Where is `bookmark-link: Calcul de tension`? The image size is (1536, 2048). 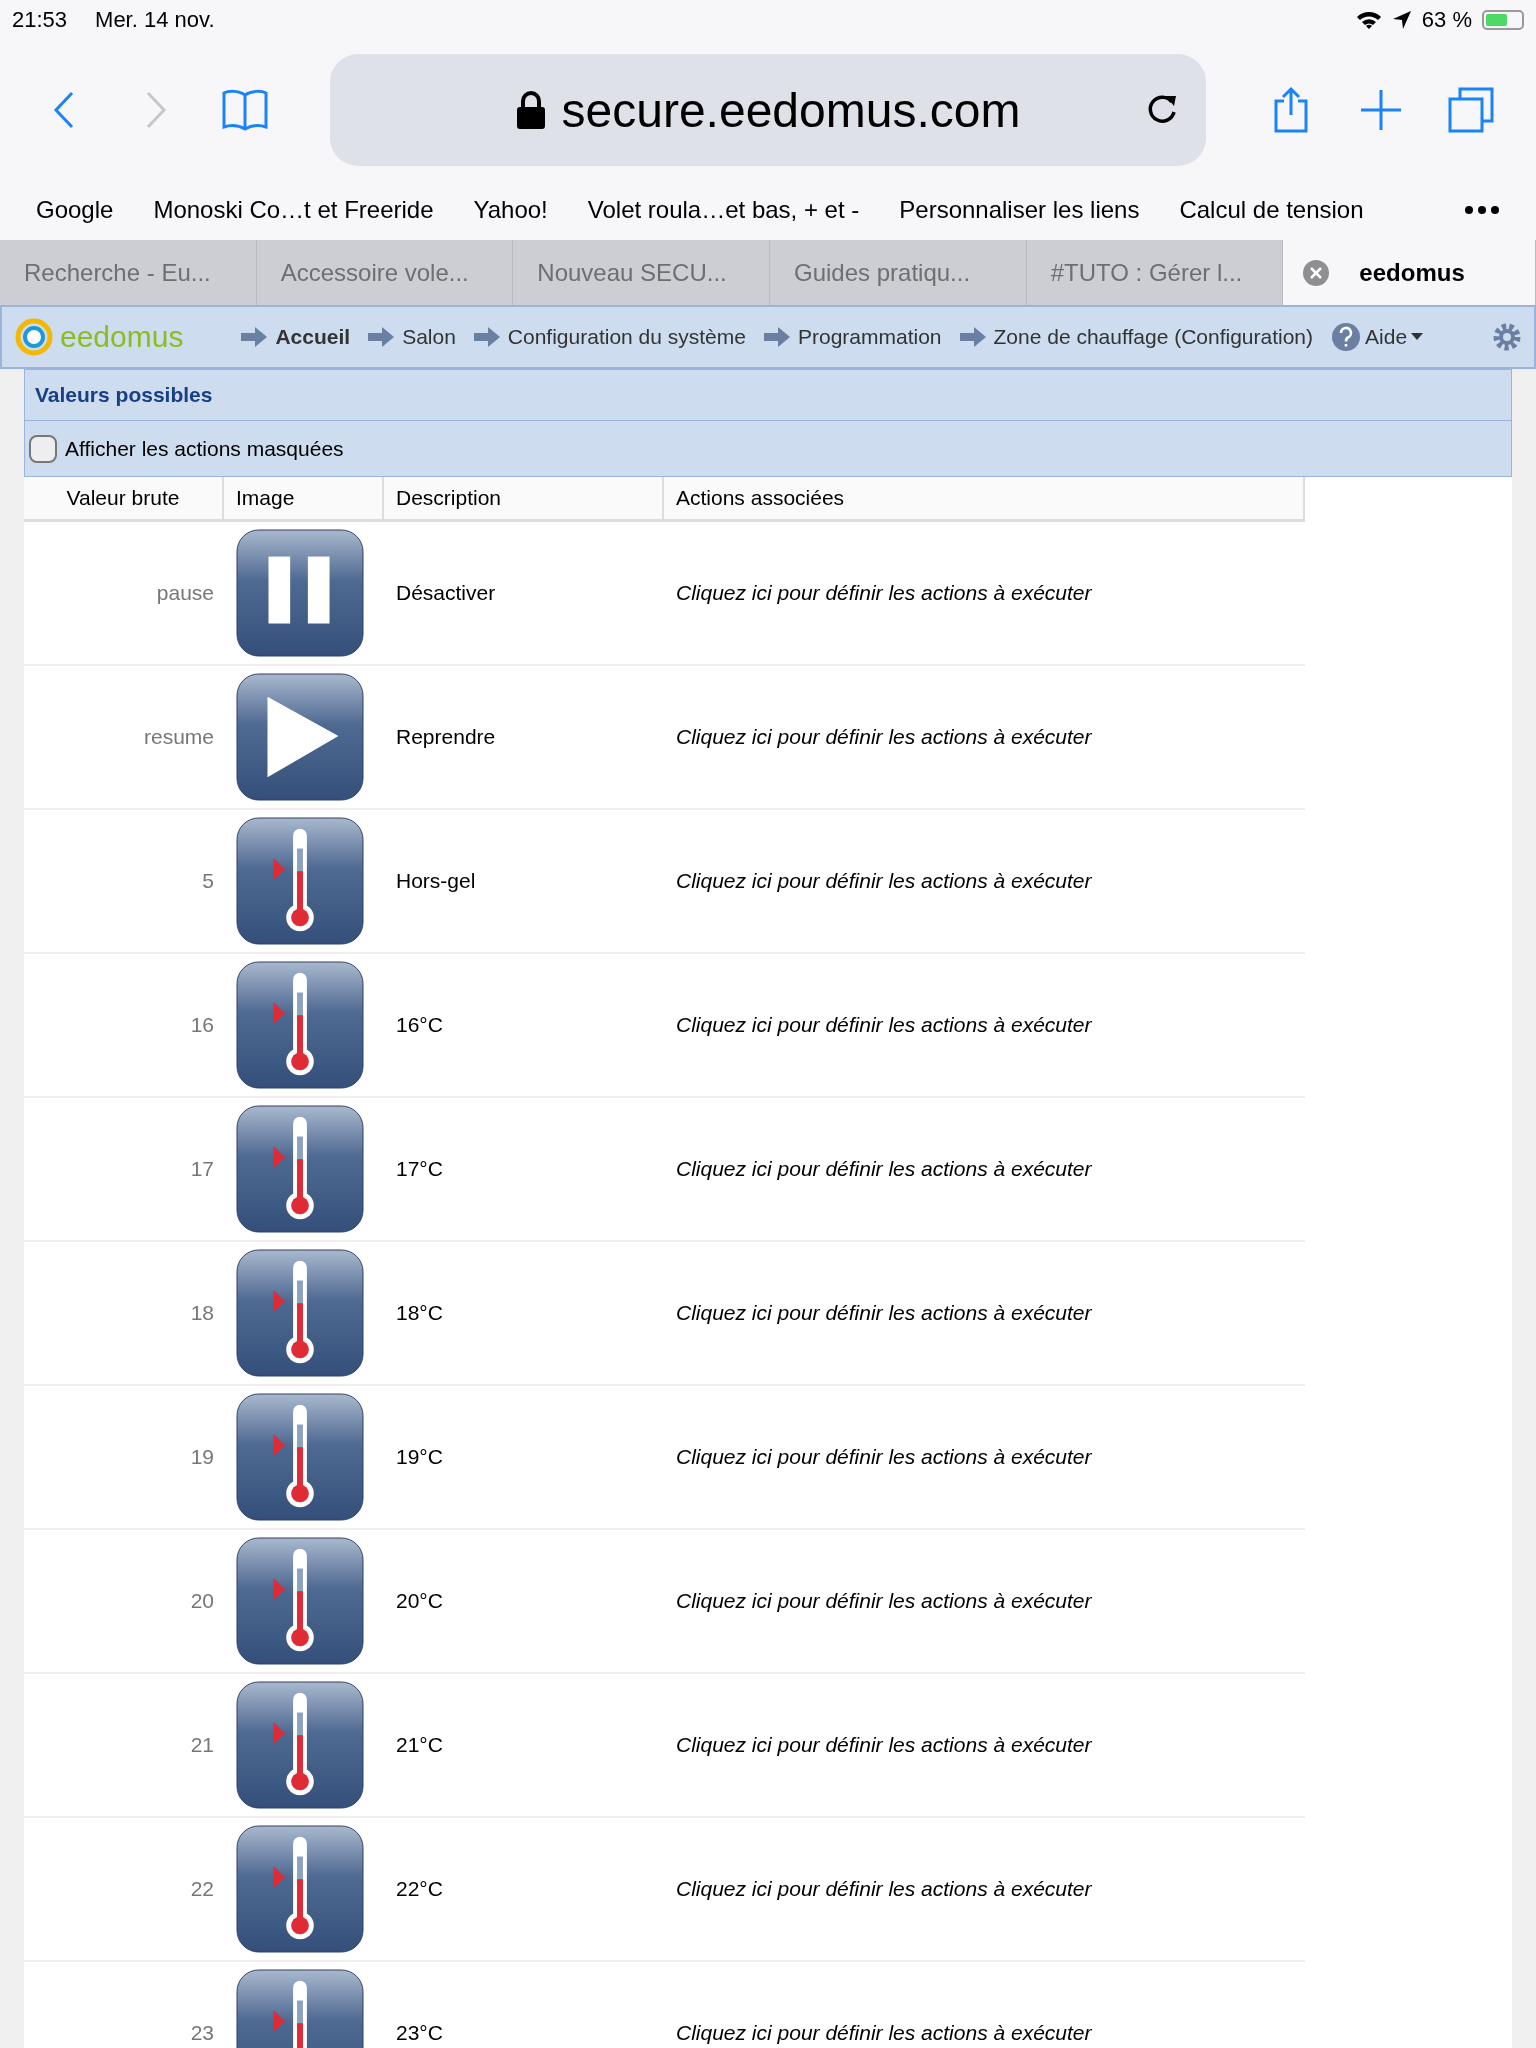
bookmark-link: Calcul de tension is located at coordinates (1271, 210).